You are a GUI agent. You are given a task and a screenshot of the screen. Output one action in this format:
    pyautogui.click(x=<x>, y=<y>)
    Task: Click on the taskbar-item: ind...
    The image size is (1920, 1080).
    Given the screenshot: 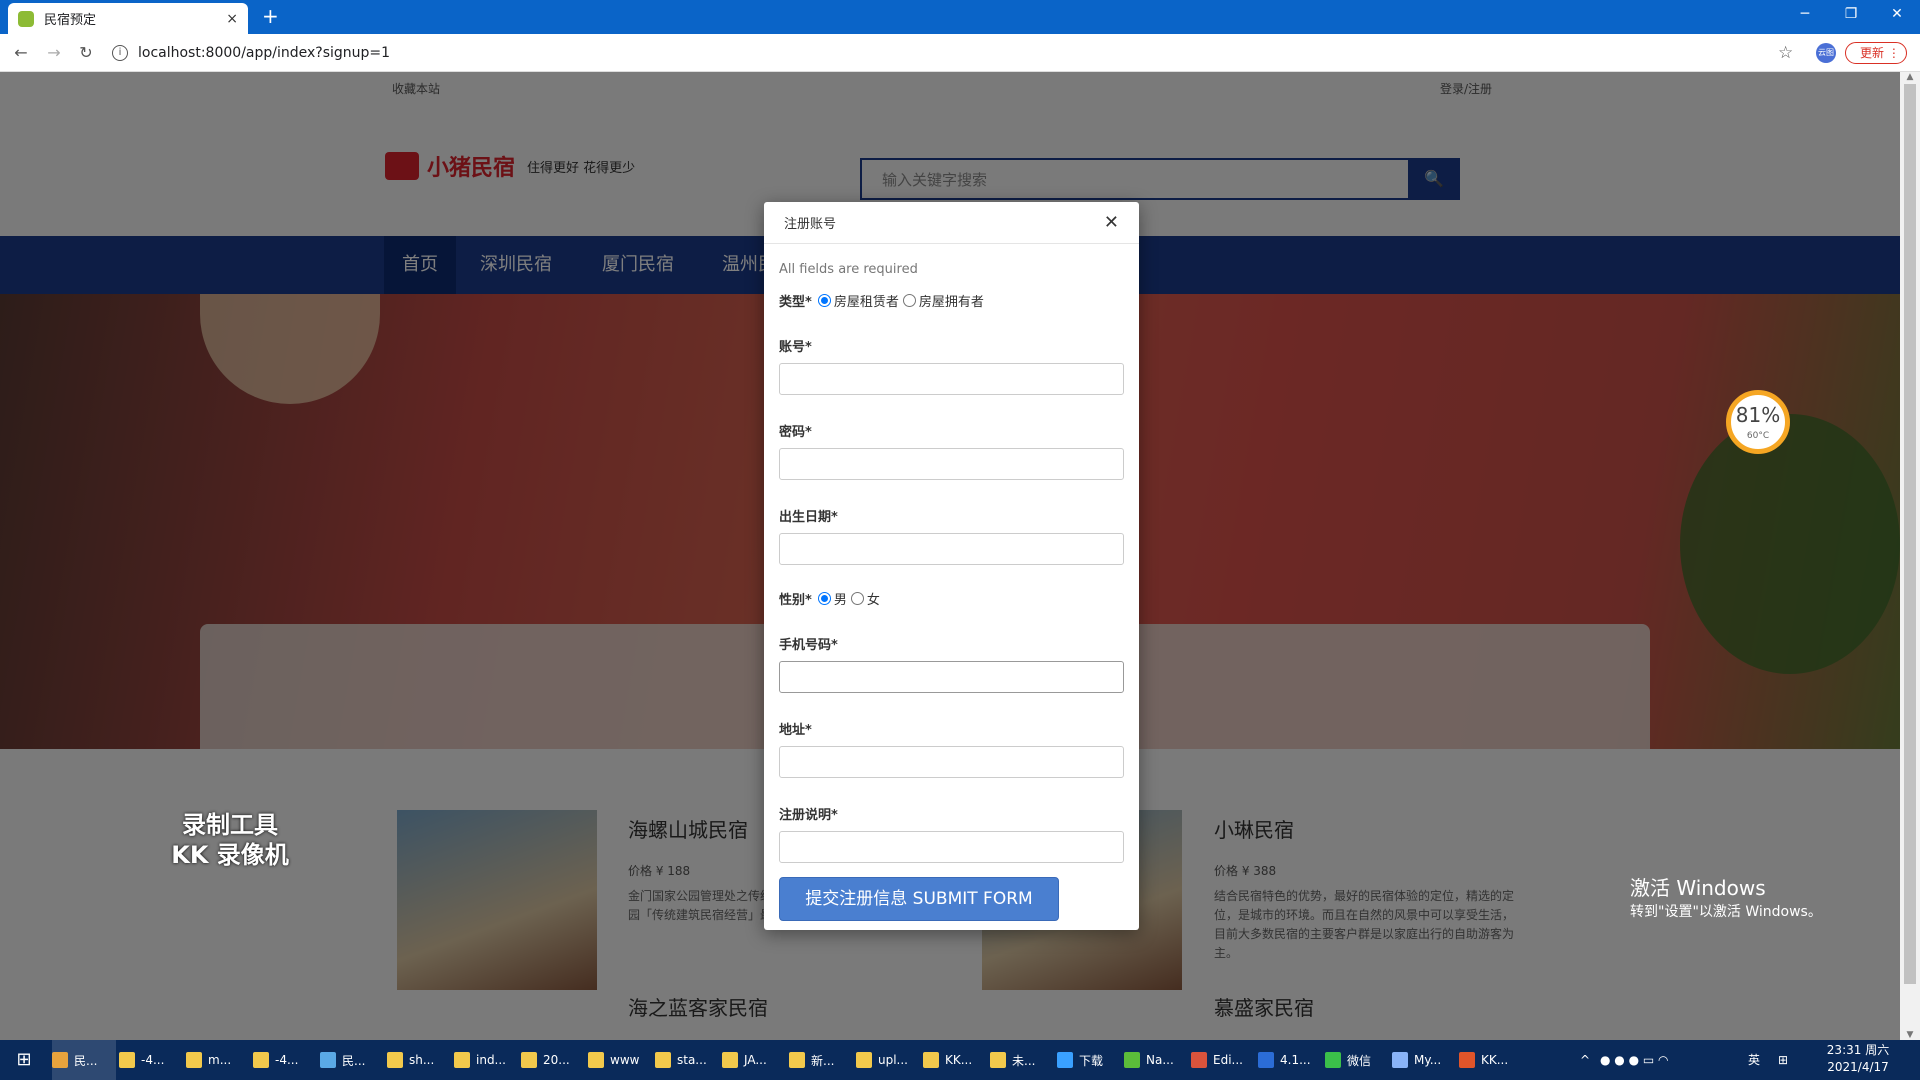 What is the action you would take?
    pyautogui.click(x=486, y=1060)
    